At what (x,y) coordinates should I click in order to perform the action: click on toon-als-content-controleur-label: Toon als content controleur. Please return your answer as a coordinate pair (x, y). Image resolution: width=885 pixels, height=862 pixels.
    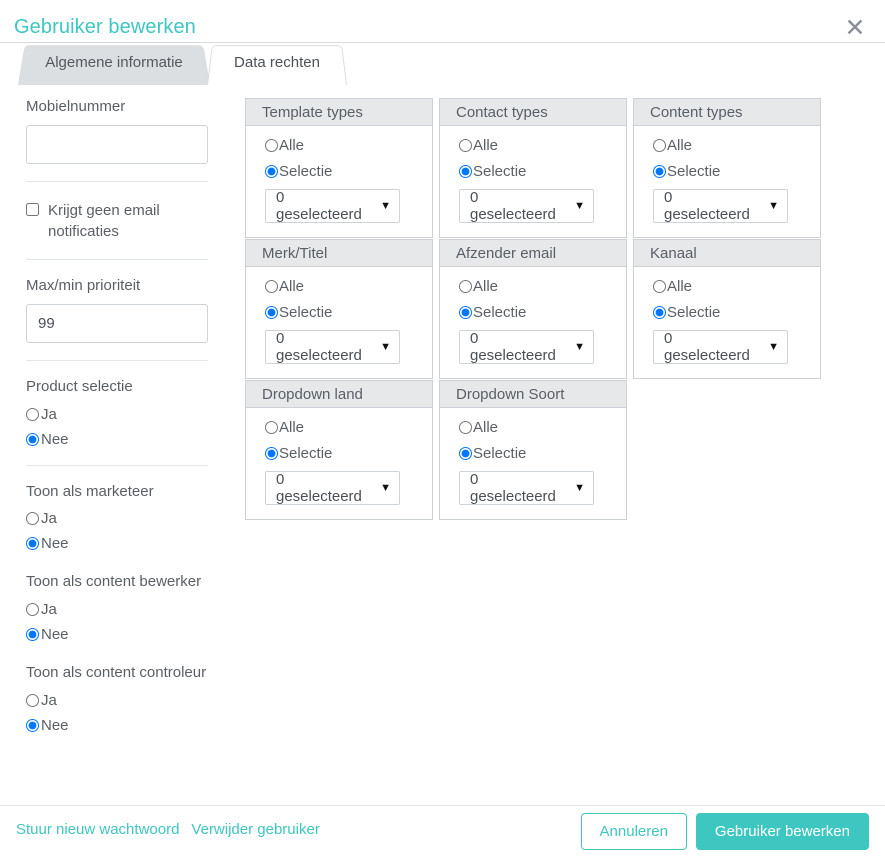
    Looking at the image, I should click on (116, 673).